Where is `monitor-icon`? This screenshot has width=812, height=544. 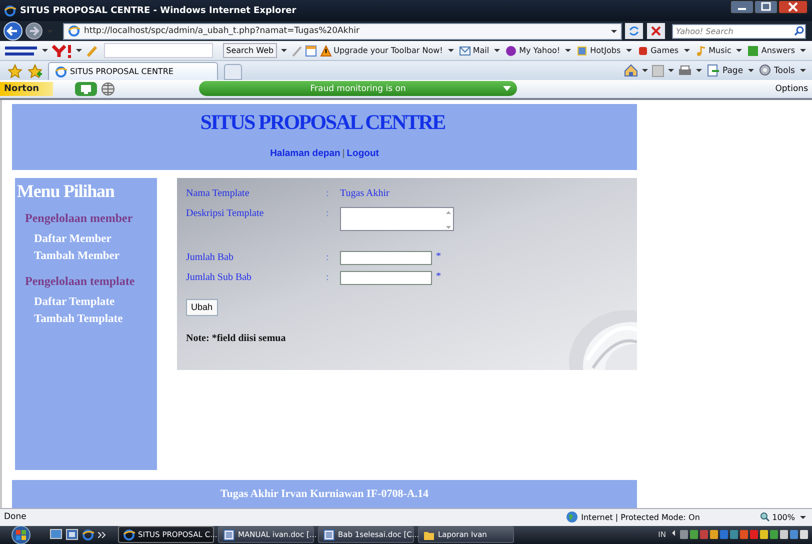
monitor-icon is located at coordinates (86, 89).